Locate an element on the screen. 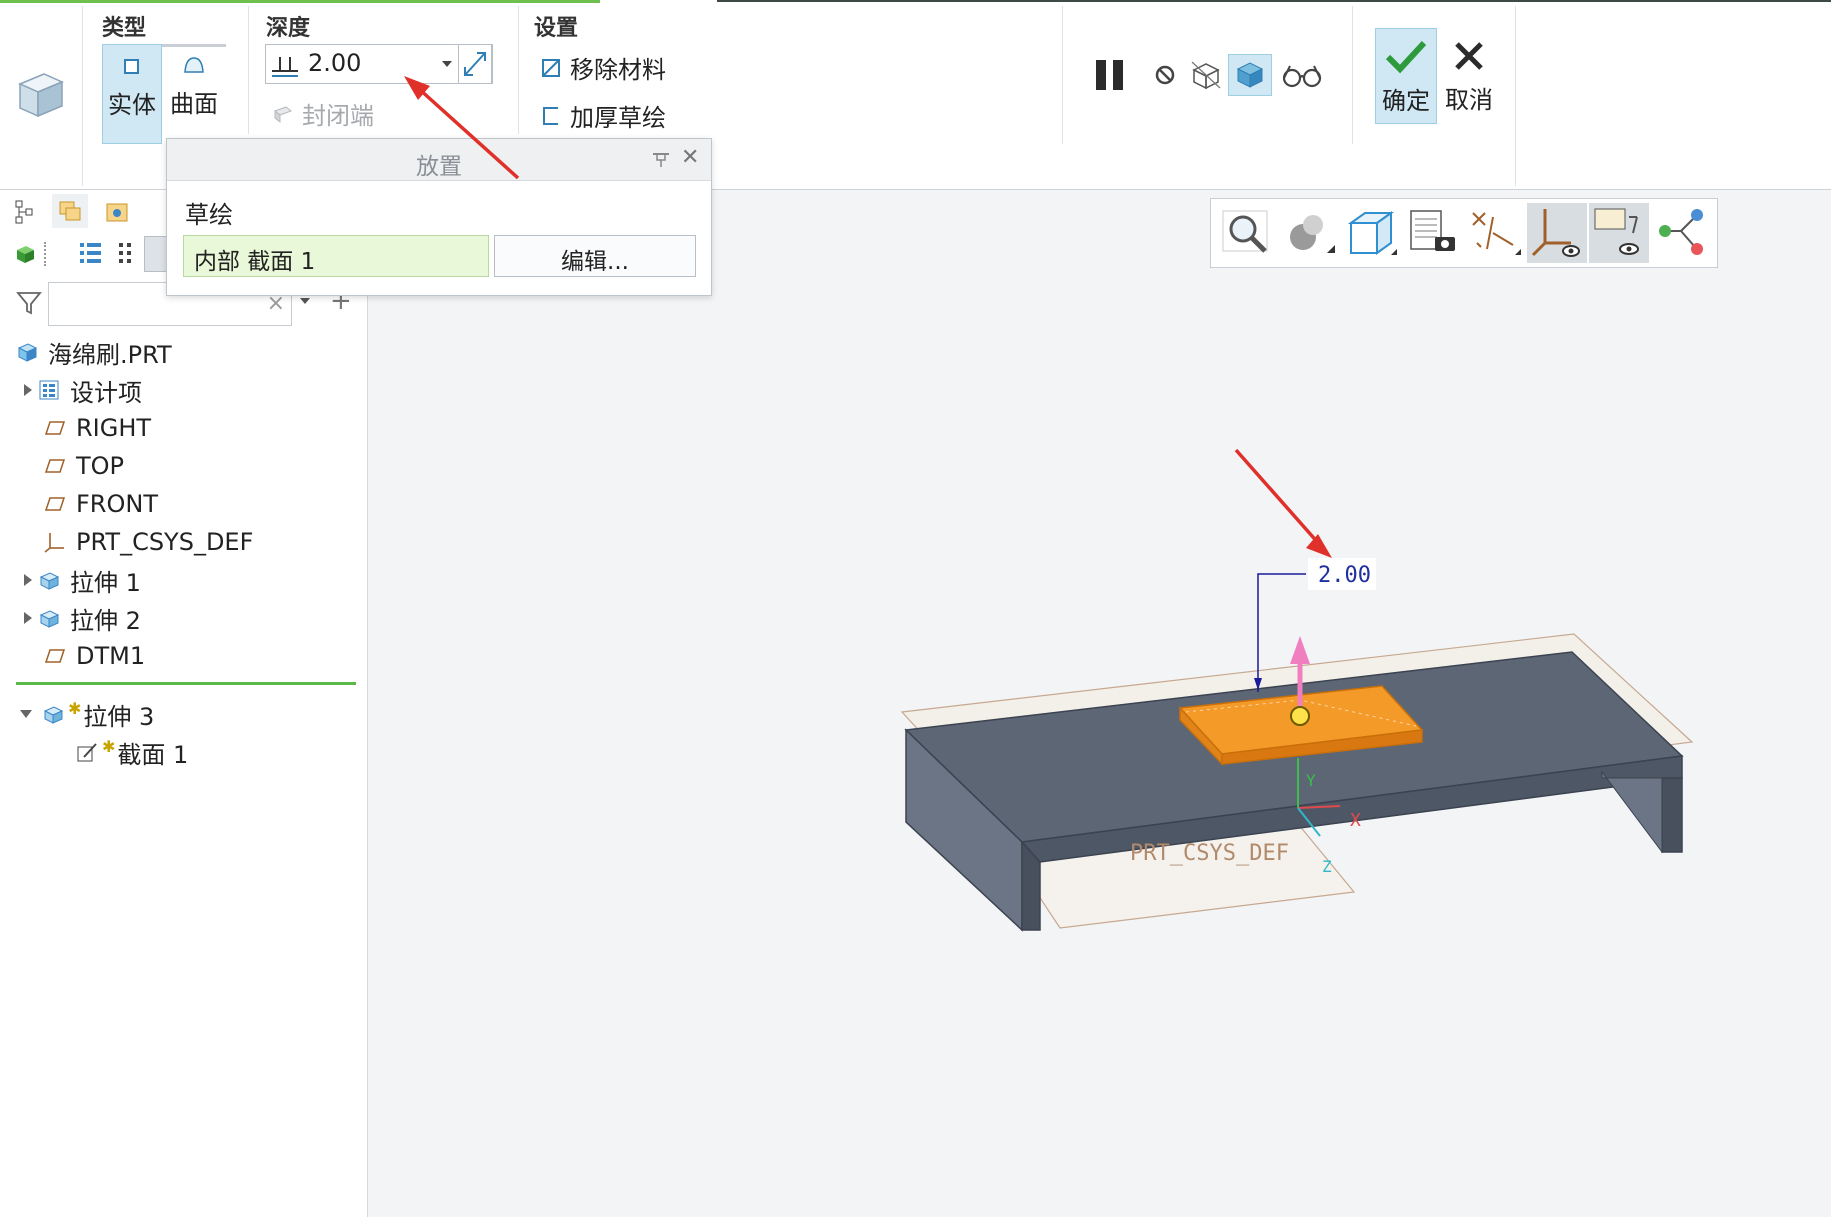 The height and width of the screenshot is (1217, 1831). csys-label: PRT_CSYS_DEF is located at coordinates (1209, 853).